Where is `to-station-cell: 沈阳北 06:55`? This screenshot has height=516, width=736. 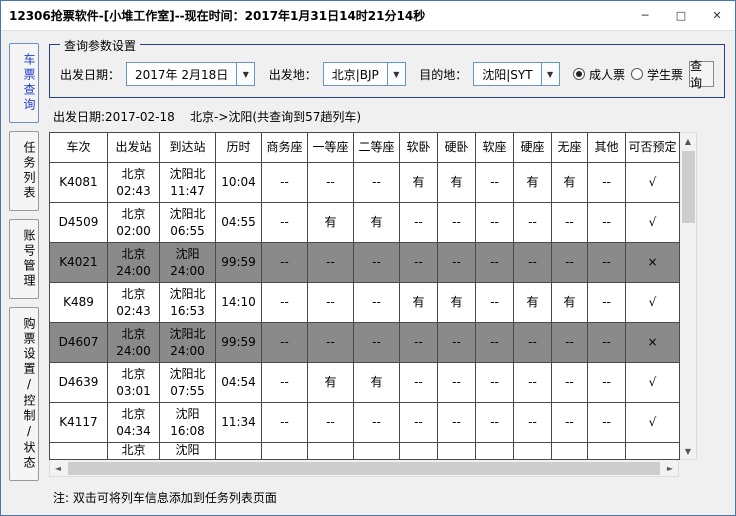 to-station-cell: 沈阳北 06:55 is located at coordinates (187, 222).